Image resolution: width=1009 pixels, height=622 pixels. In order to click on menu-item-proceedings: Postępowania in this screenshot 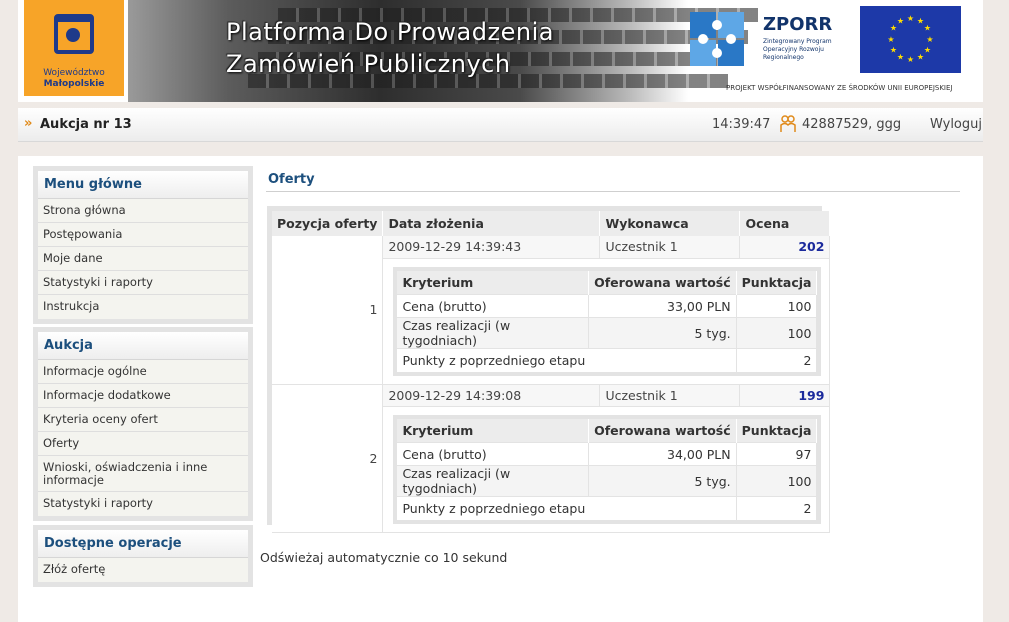, I will do `click(143, 235)`.